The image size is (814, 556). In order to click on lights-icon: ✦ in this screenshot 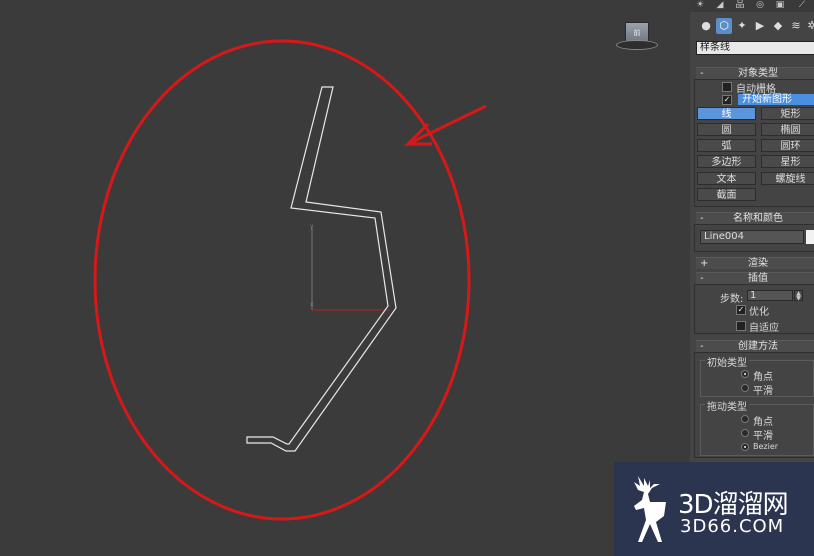, I will do `click(742, 26)`.